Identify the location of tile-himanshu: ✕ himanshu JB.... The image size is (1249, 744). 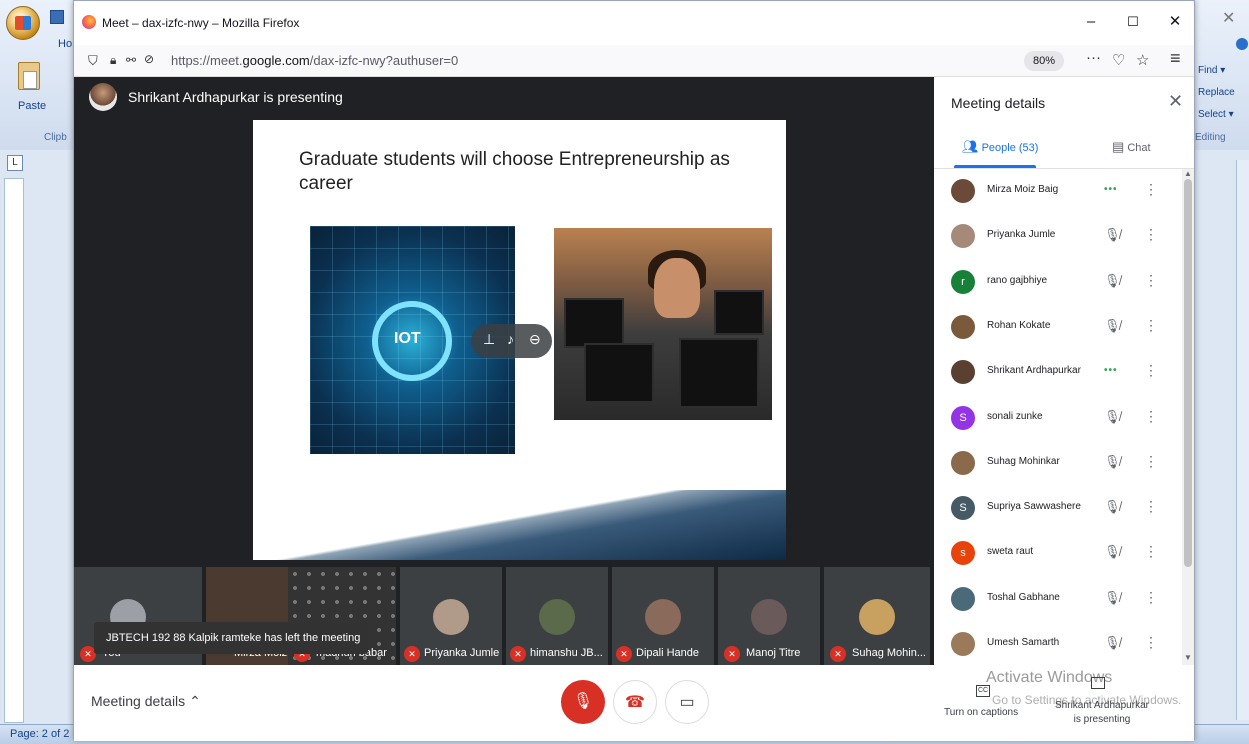
(557, 616).